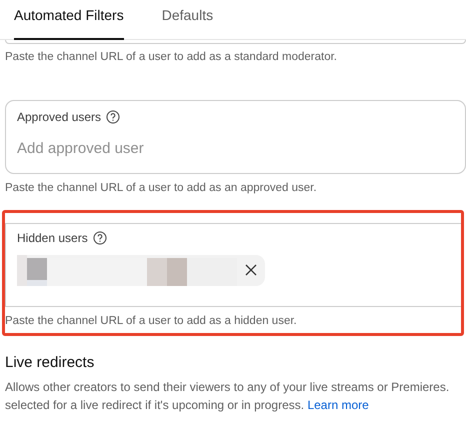 The width and height of the screenshot is (466, 425). Describe the element at coordinates (52, 238) in the screenshot. I see `field-label: Hidden users` at that location.